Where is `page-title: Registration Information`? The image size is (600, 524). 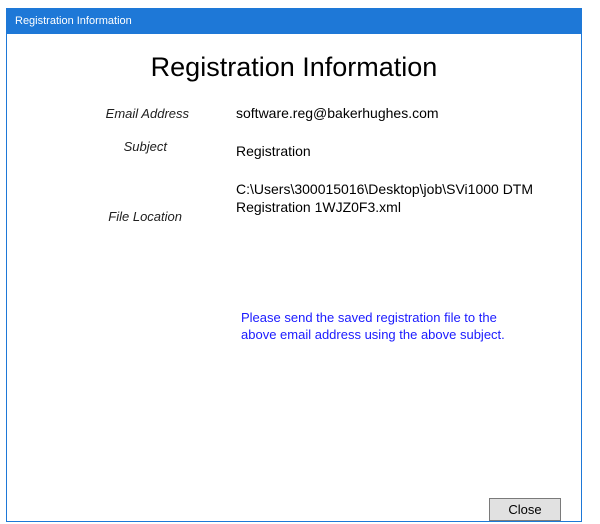 page-title: Registration Information is located at coordinates (294, 67).